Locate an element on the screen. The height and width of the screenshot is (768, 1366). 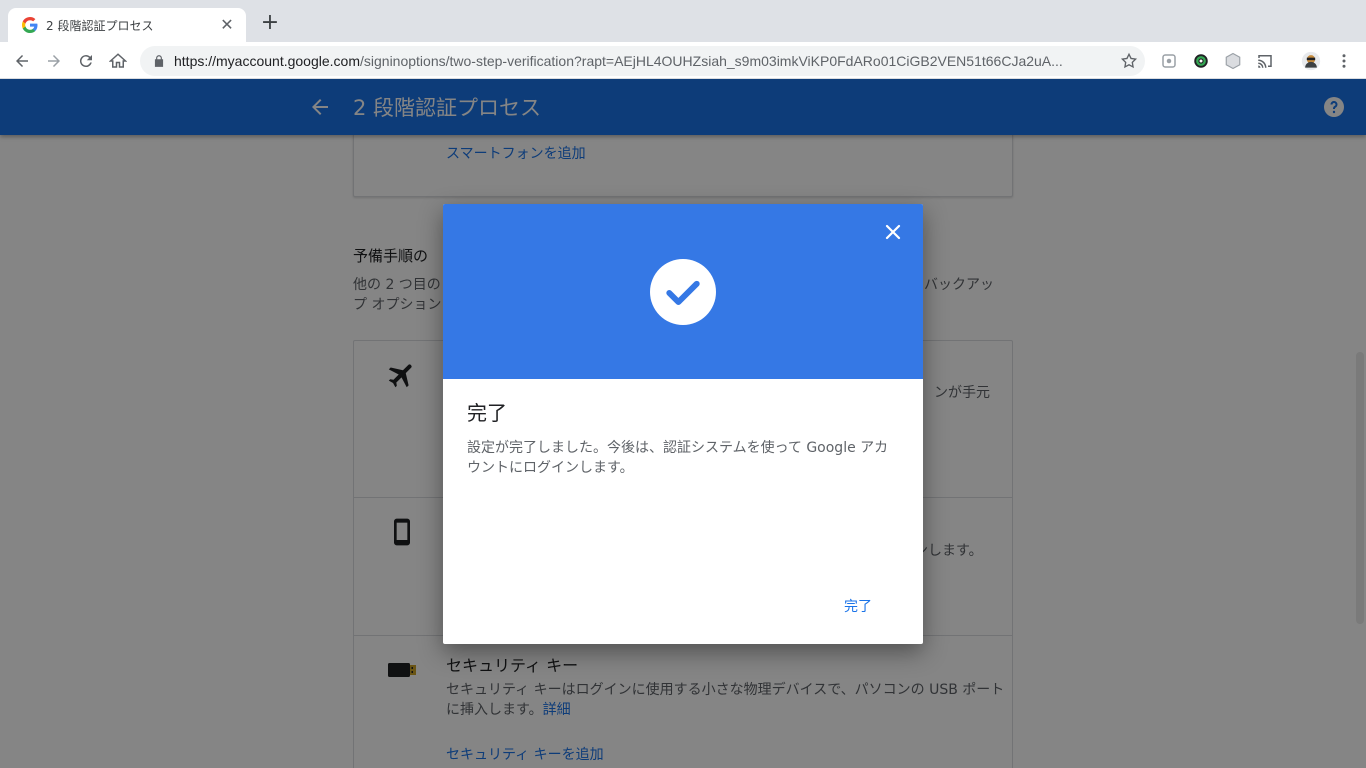
arrow-forward-icon is located at coordinates (54, 61).